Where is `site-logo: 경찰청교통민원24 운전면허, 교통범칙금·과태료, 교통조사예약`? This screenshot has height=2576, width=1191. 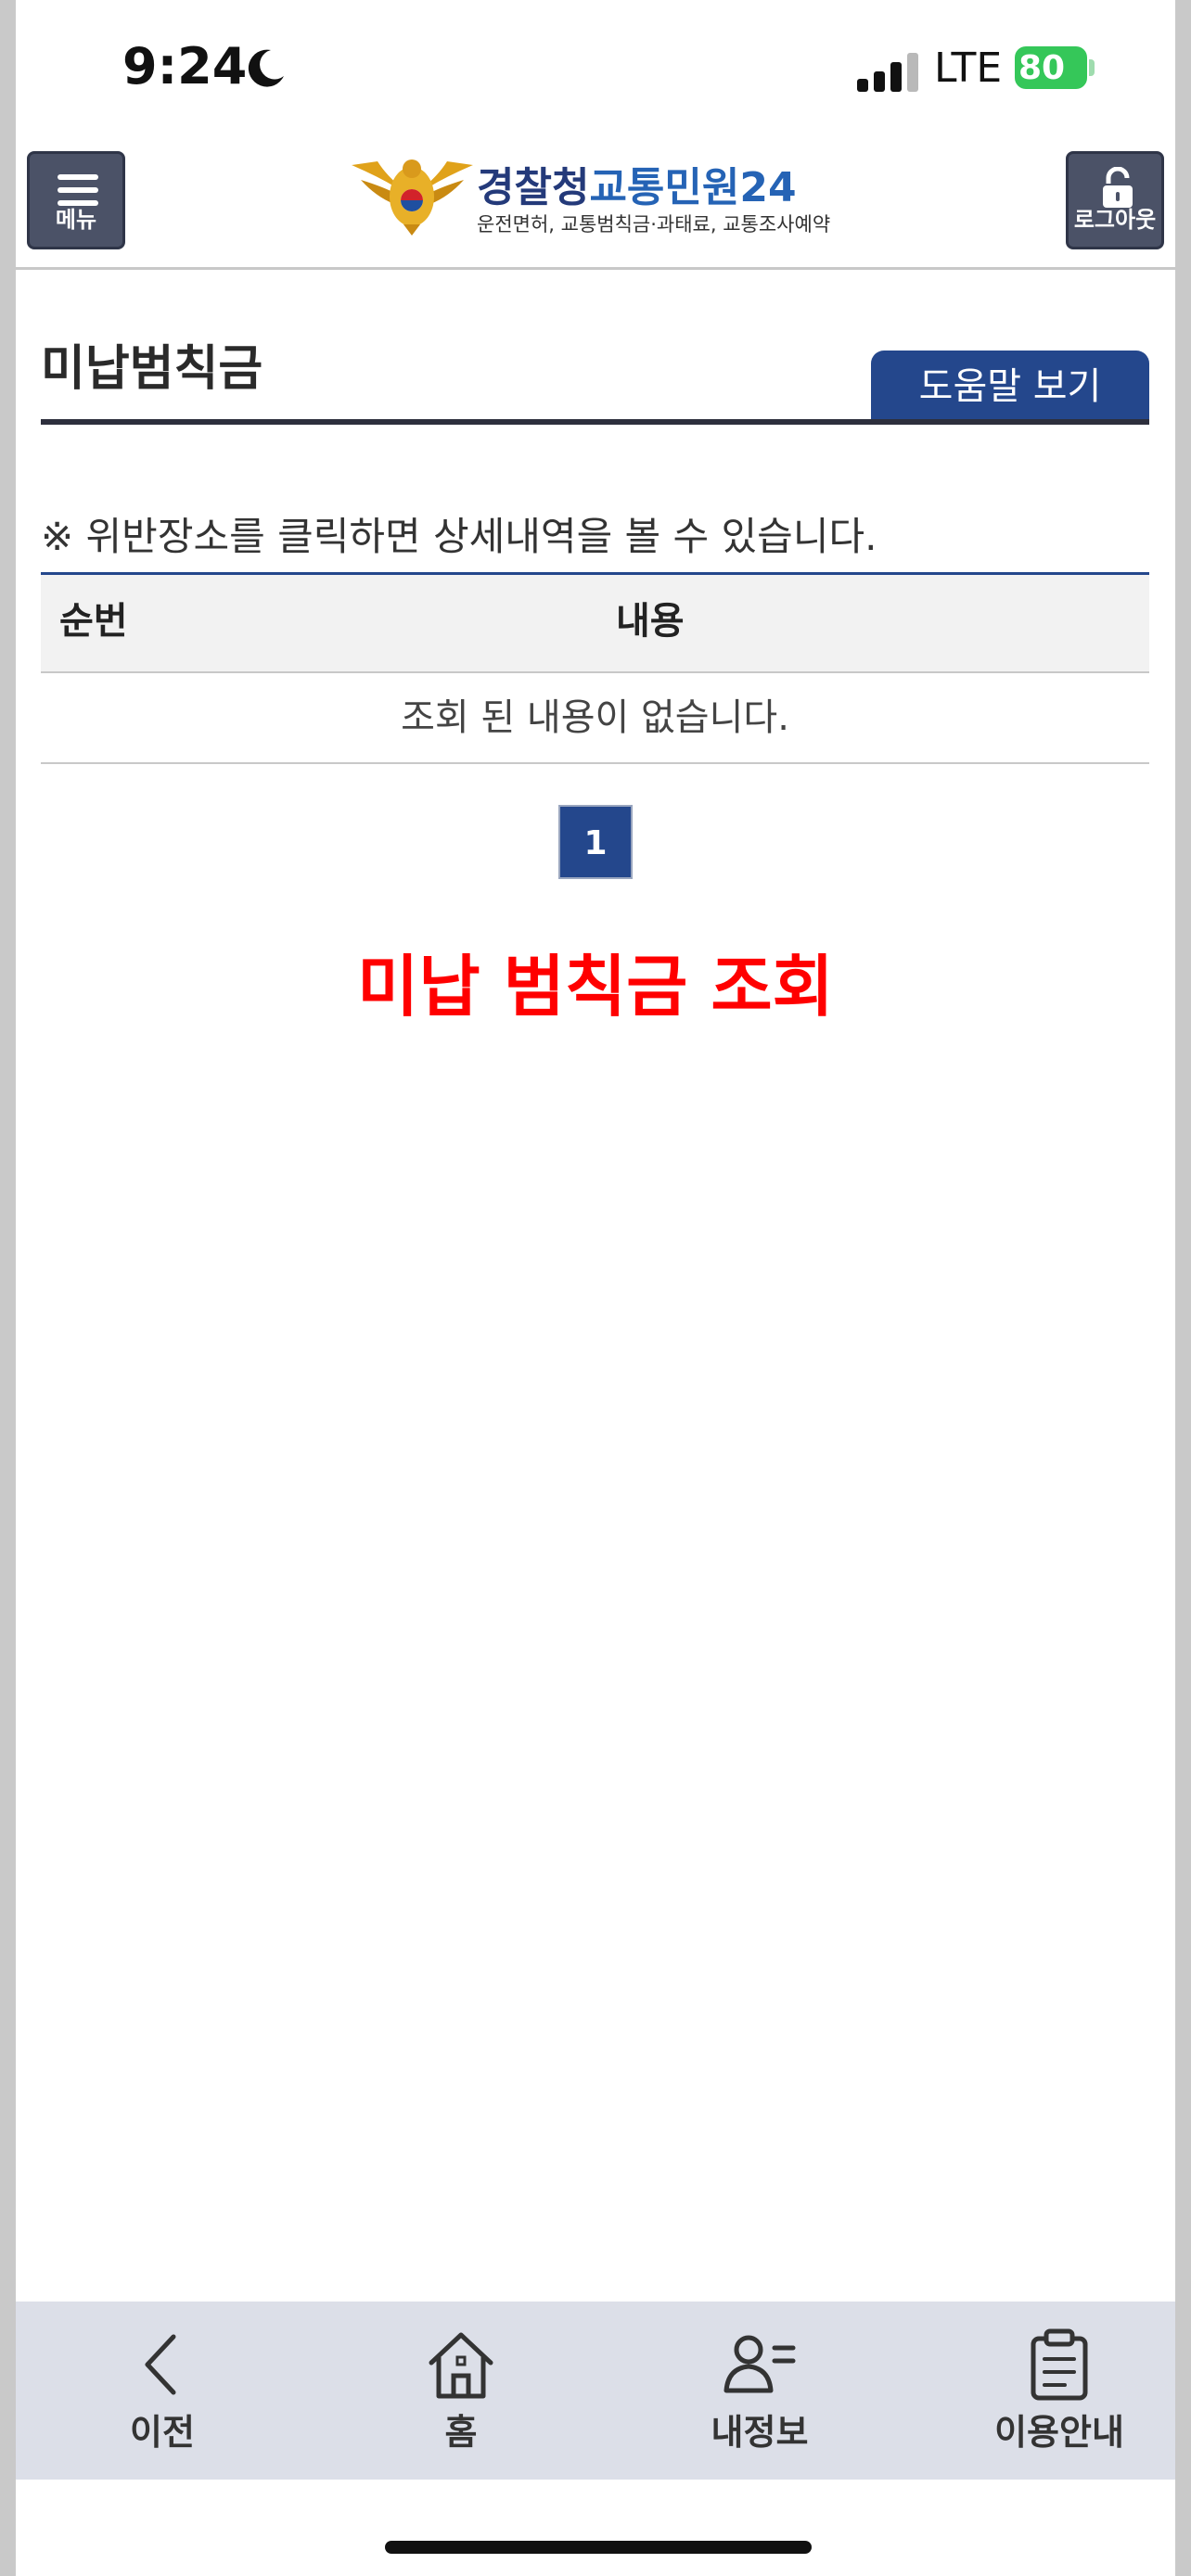 site-logo: 경찰청교통민원24 운전면허, 교통범칙금·과태료, 교통조사예약 is located at coordinates (602, 199).